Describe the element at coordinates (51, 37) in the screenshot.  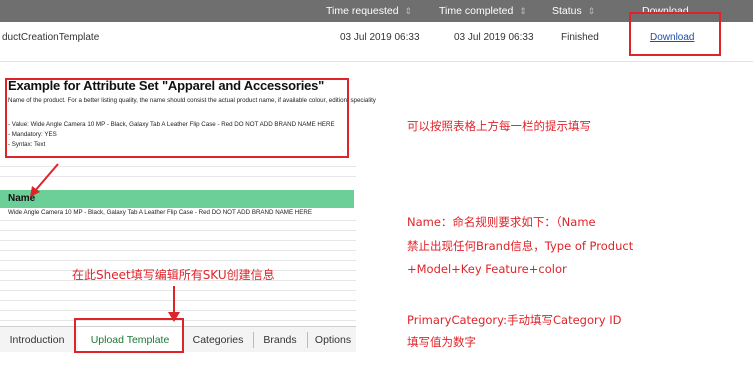
I see `template-name: ductCreationTemplate` at that location.